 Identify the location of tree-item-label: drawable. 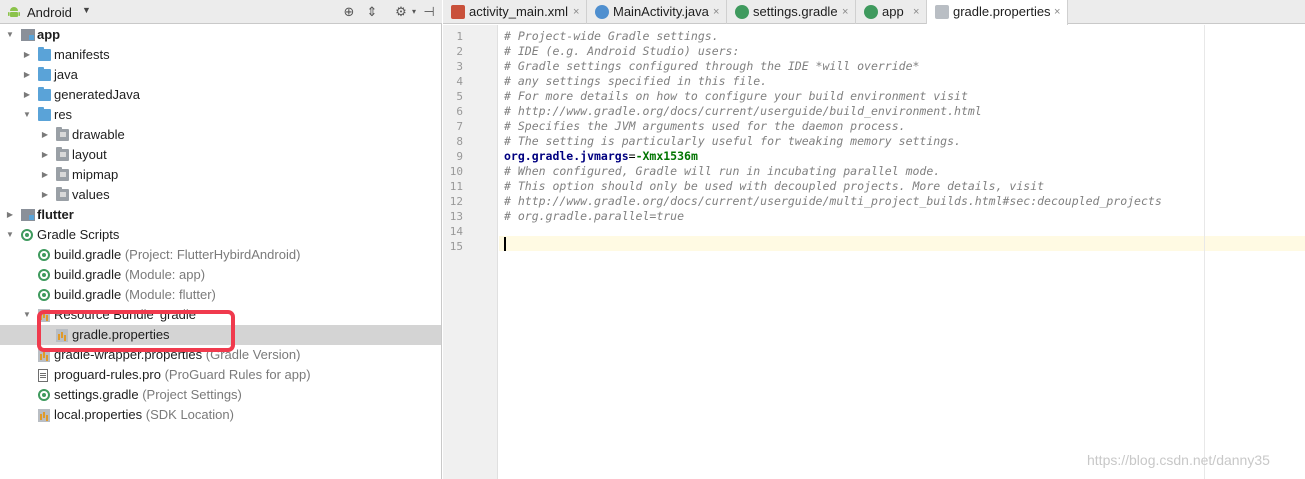
(98, 134).